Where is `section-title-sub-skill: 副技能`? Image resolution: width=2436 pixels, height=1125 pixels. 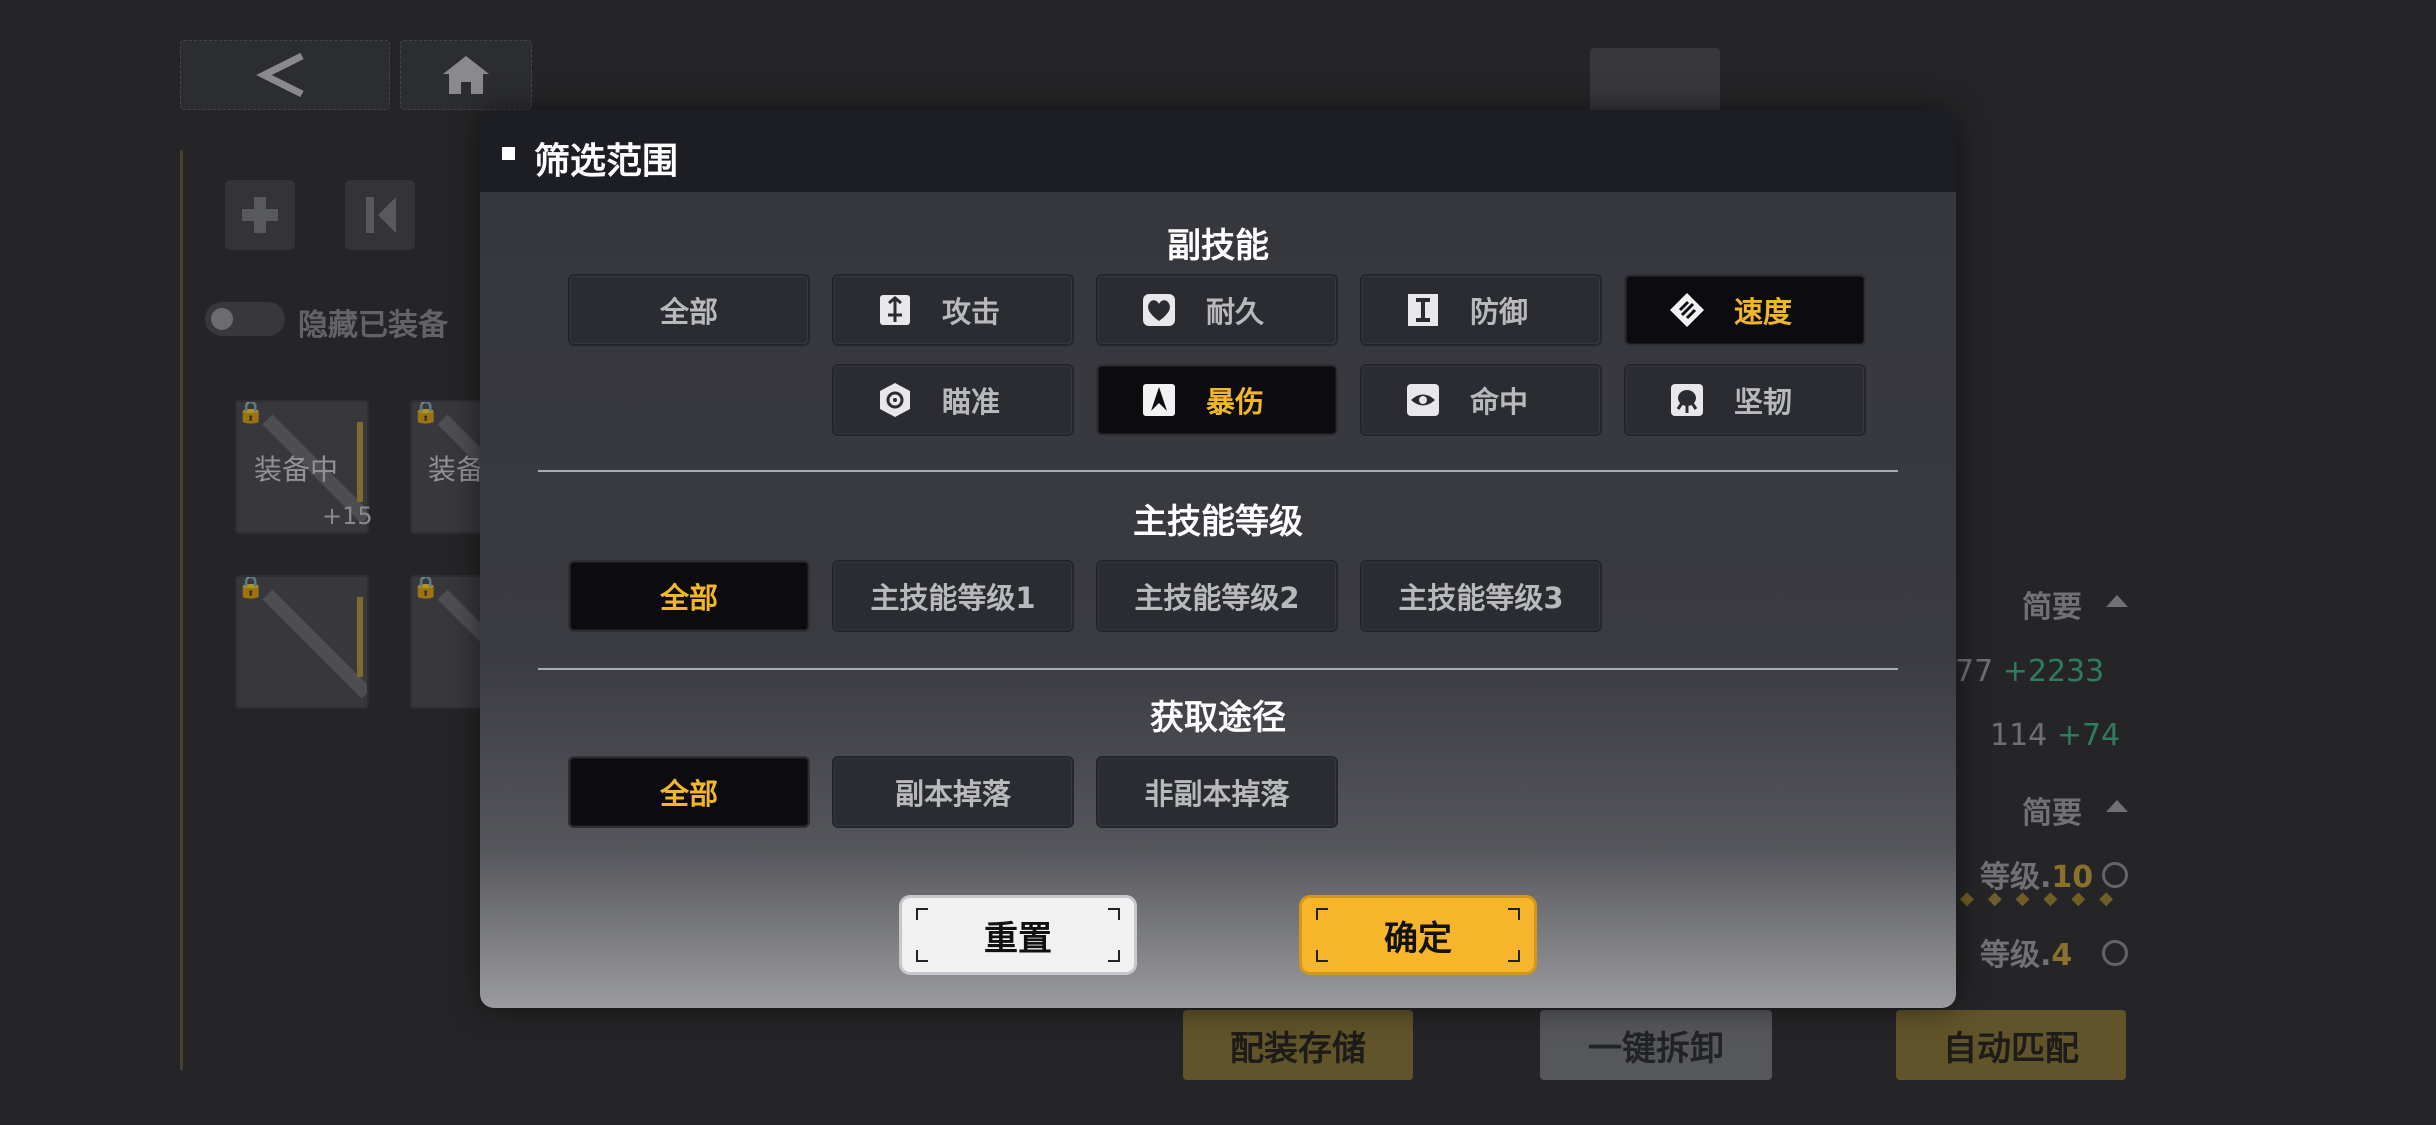 section-title-sub-skill: 副技能 is located at coordinates (1218, 246).